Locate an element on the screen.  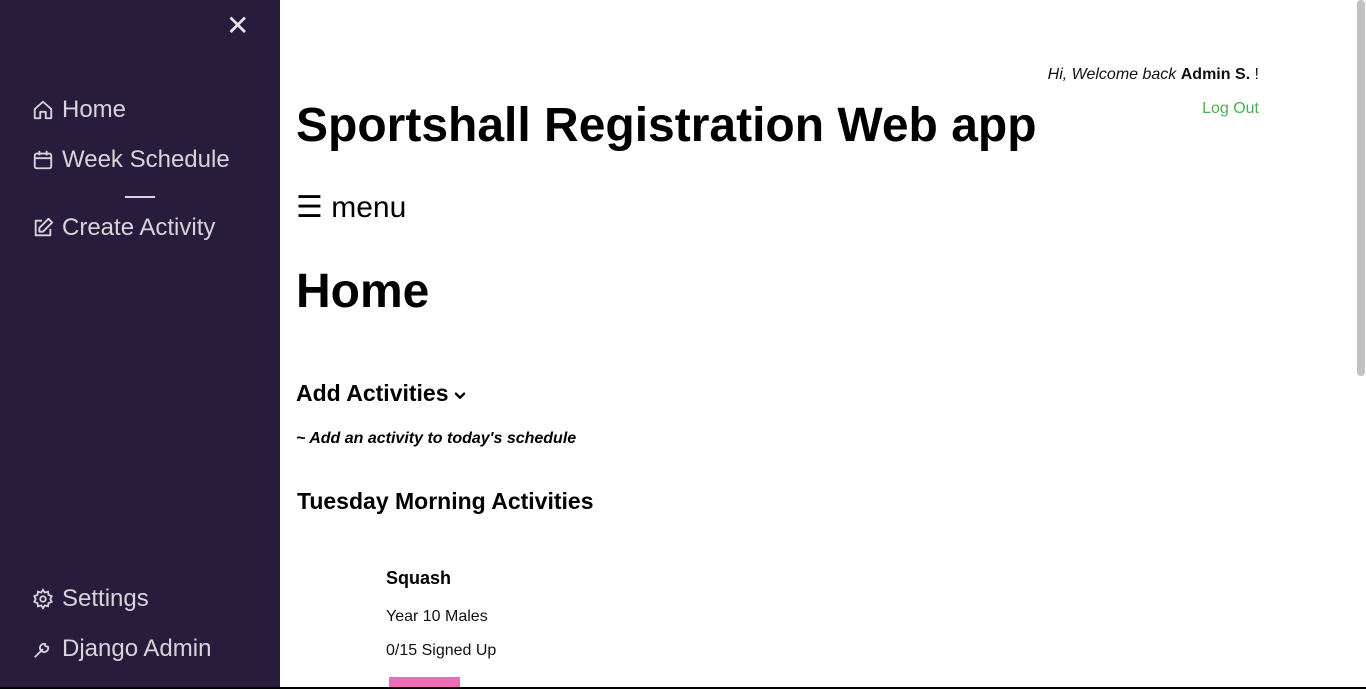
add-activities-label: Add Activities is located at coordinates (372, 393).